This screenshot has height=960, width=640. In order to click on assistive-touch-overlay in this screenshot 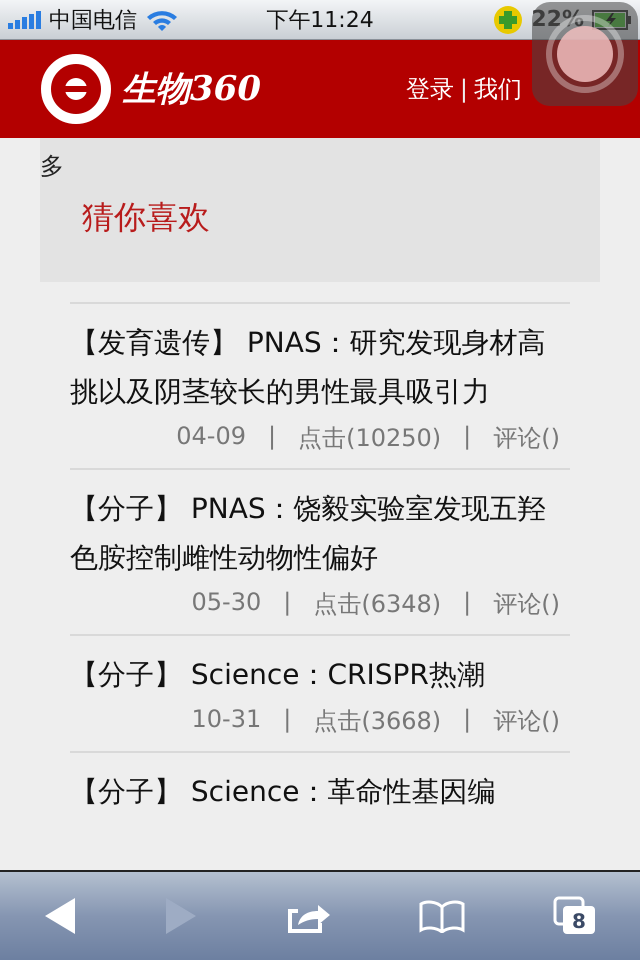, I will do `click(585, 54)`.